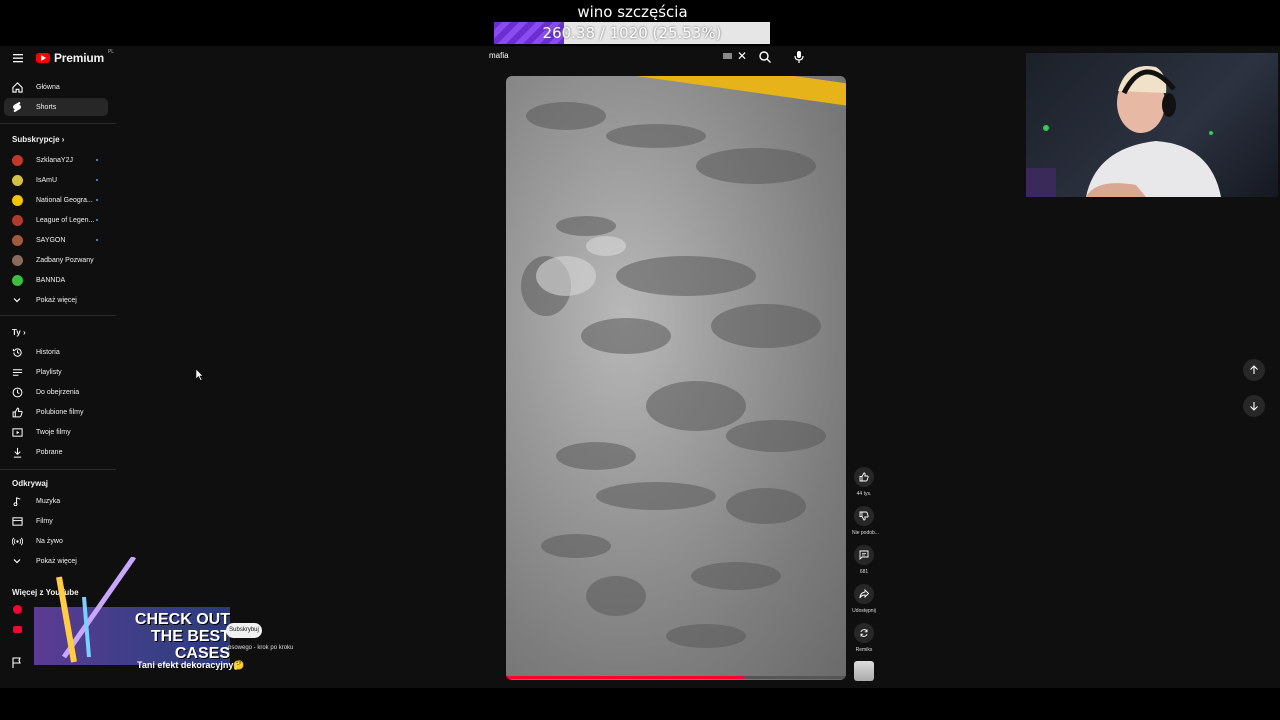  I want to click on arrow-up-icon, so click(1254, 369).